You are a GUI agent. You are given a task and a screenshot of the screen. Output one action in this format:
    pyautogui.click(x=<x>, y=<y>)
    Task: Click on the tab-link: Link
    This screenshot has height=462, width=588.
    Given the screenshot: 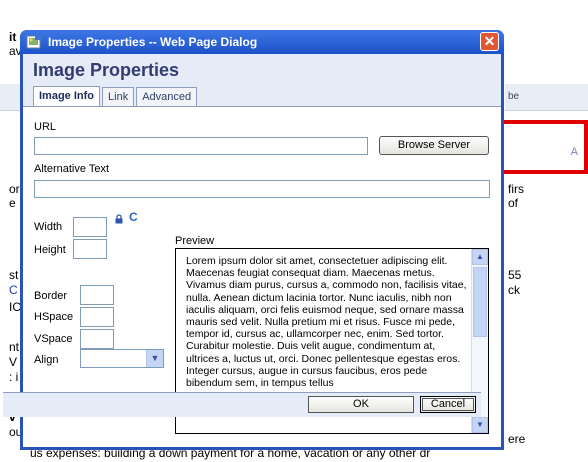 What is the action you would take?
    pyautogui.click(x=118, y=96)
    